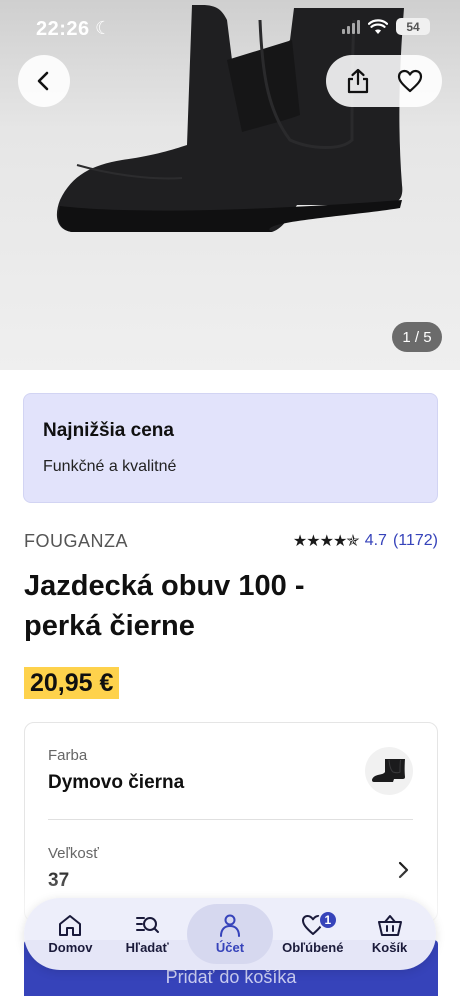  Describe the element at coordinates (103, 28) in the screenshot. I see `moon-icon: ☾` at that location.